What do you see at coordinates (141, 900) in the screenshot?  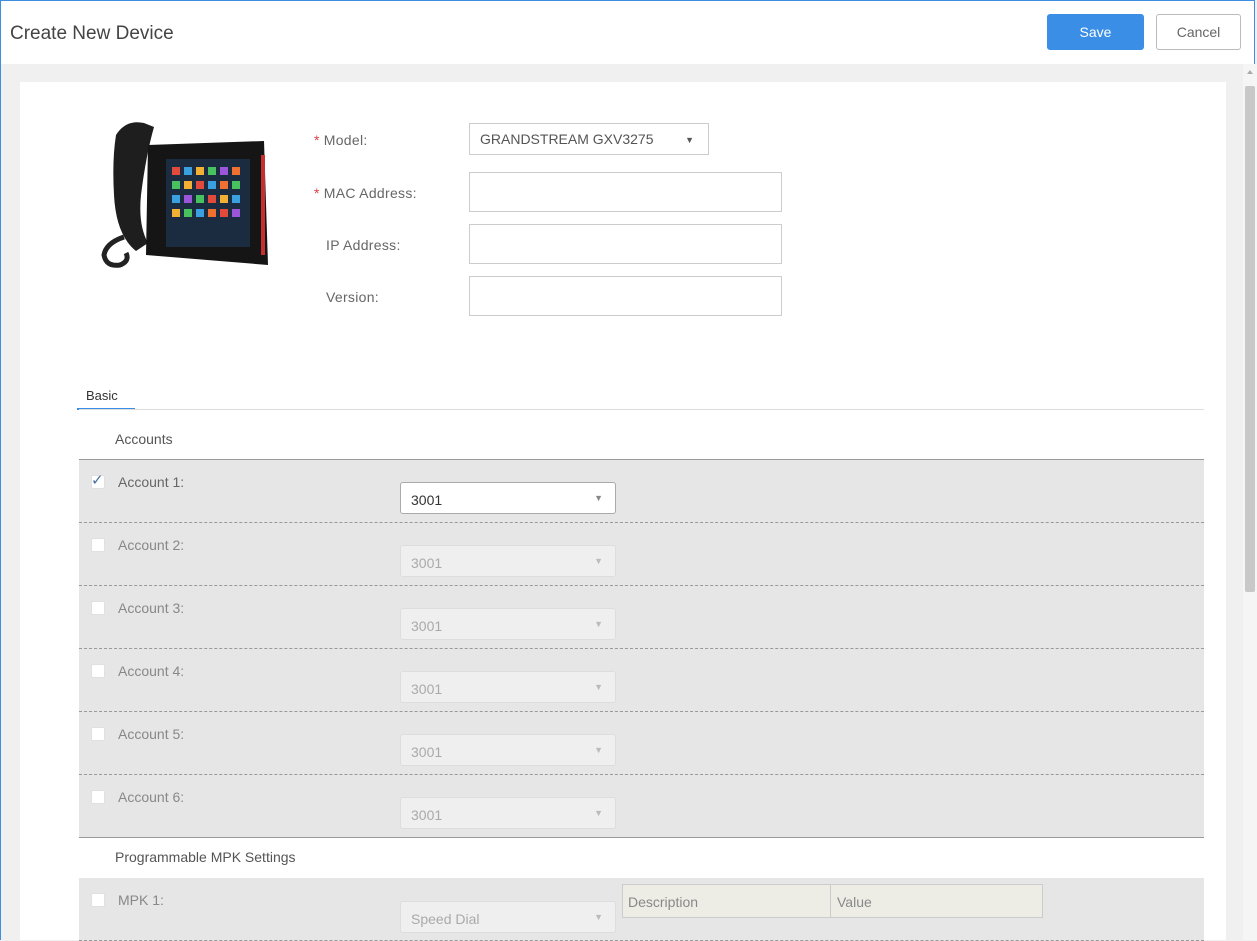 I see `mpk-label: MPK 1:` at bounding box center [141, 900].